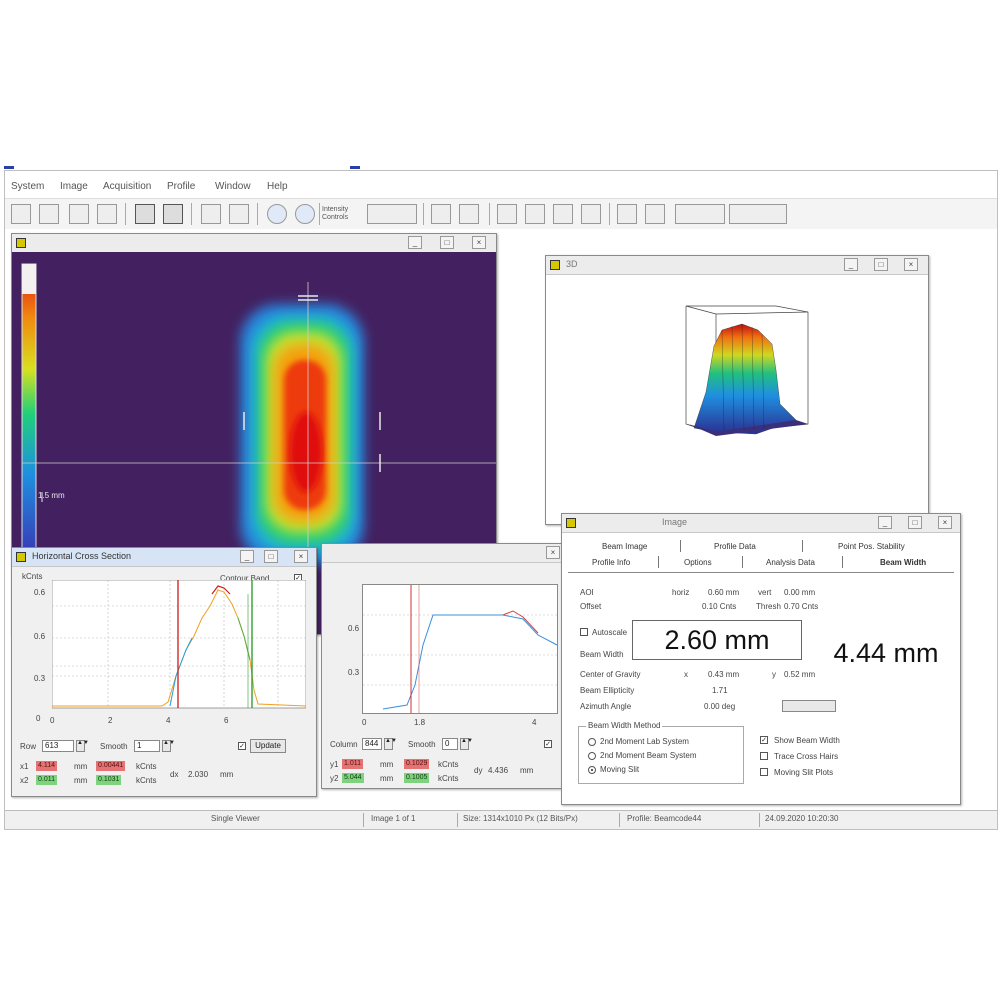  Describe the element at coordinates (520, 818) in the screenshot. I see `status-size: Size: 1314x1010 Px (12 Bits/Px)` at that location.